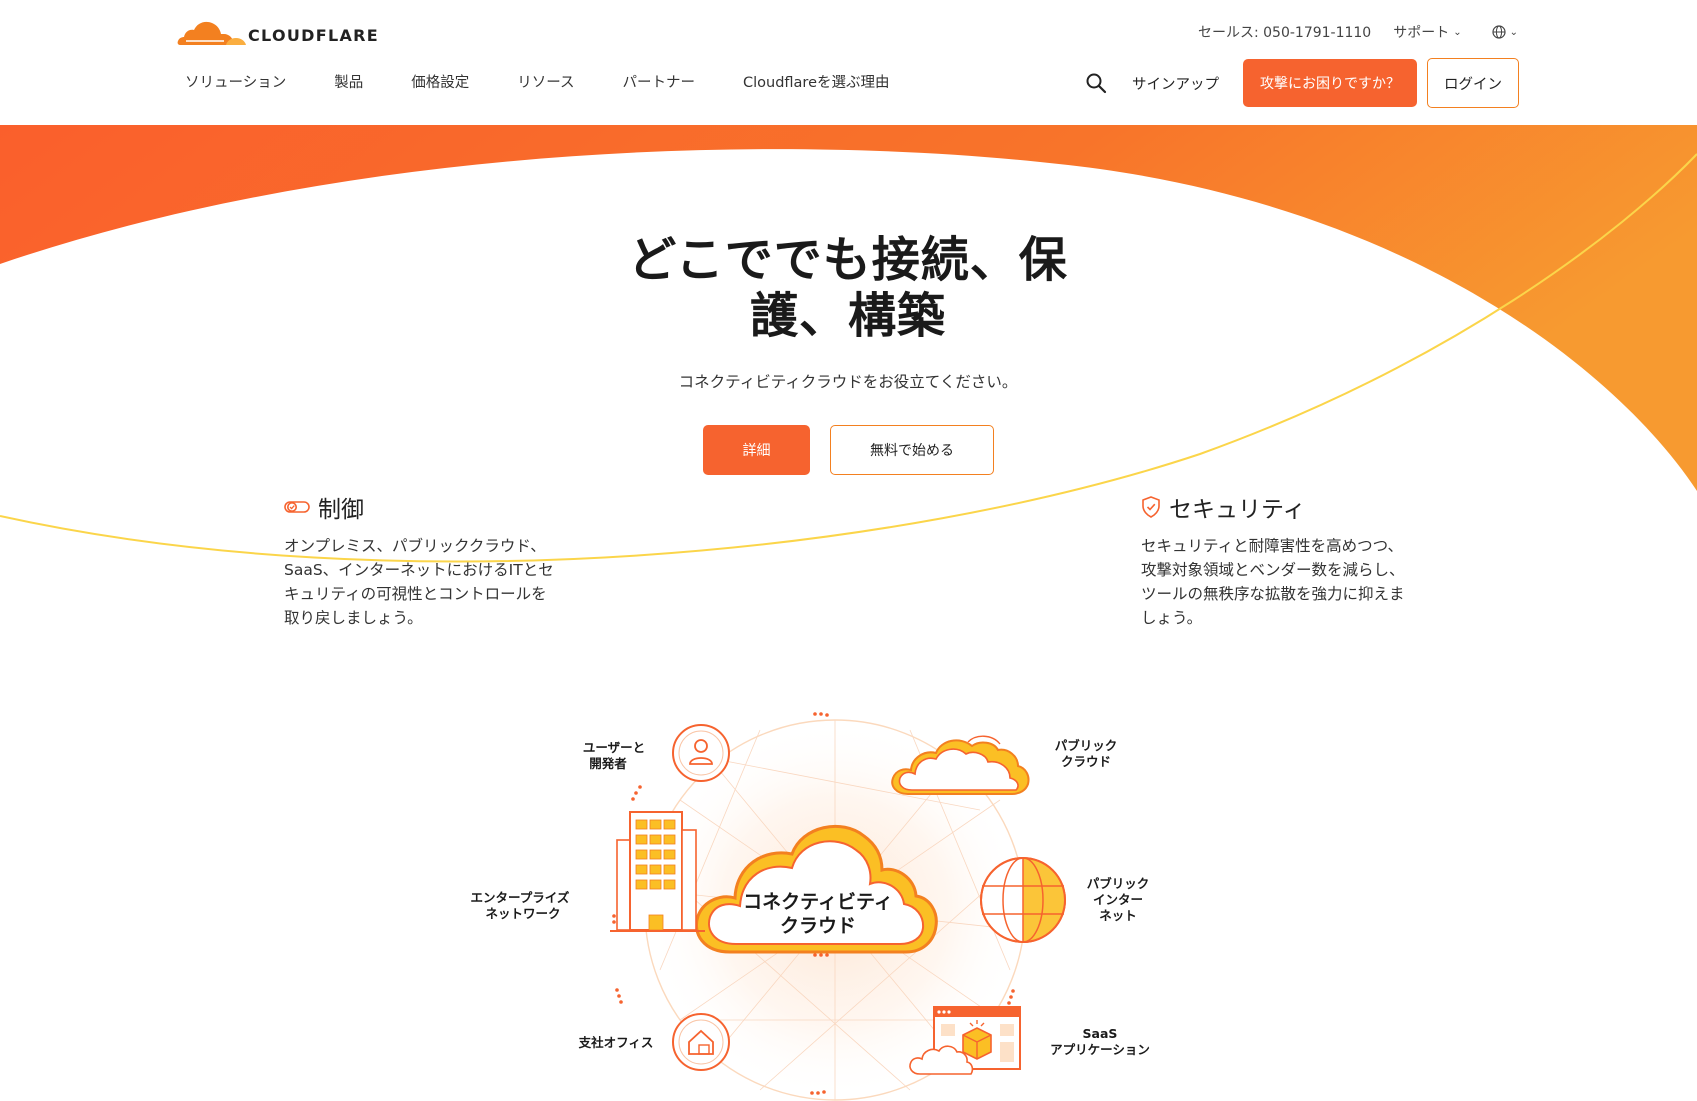  I want to click on nav-item-products: 製品, so click(348, 81).